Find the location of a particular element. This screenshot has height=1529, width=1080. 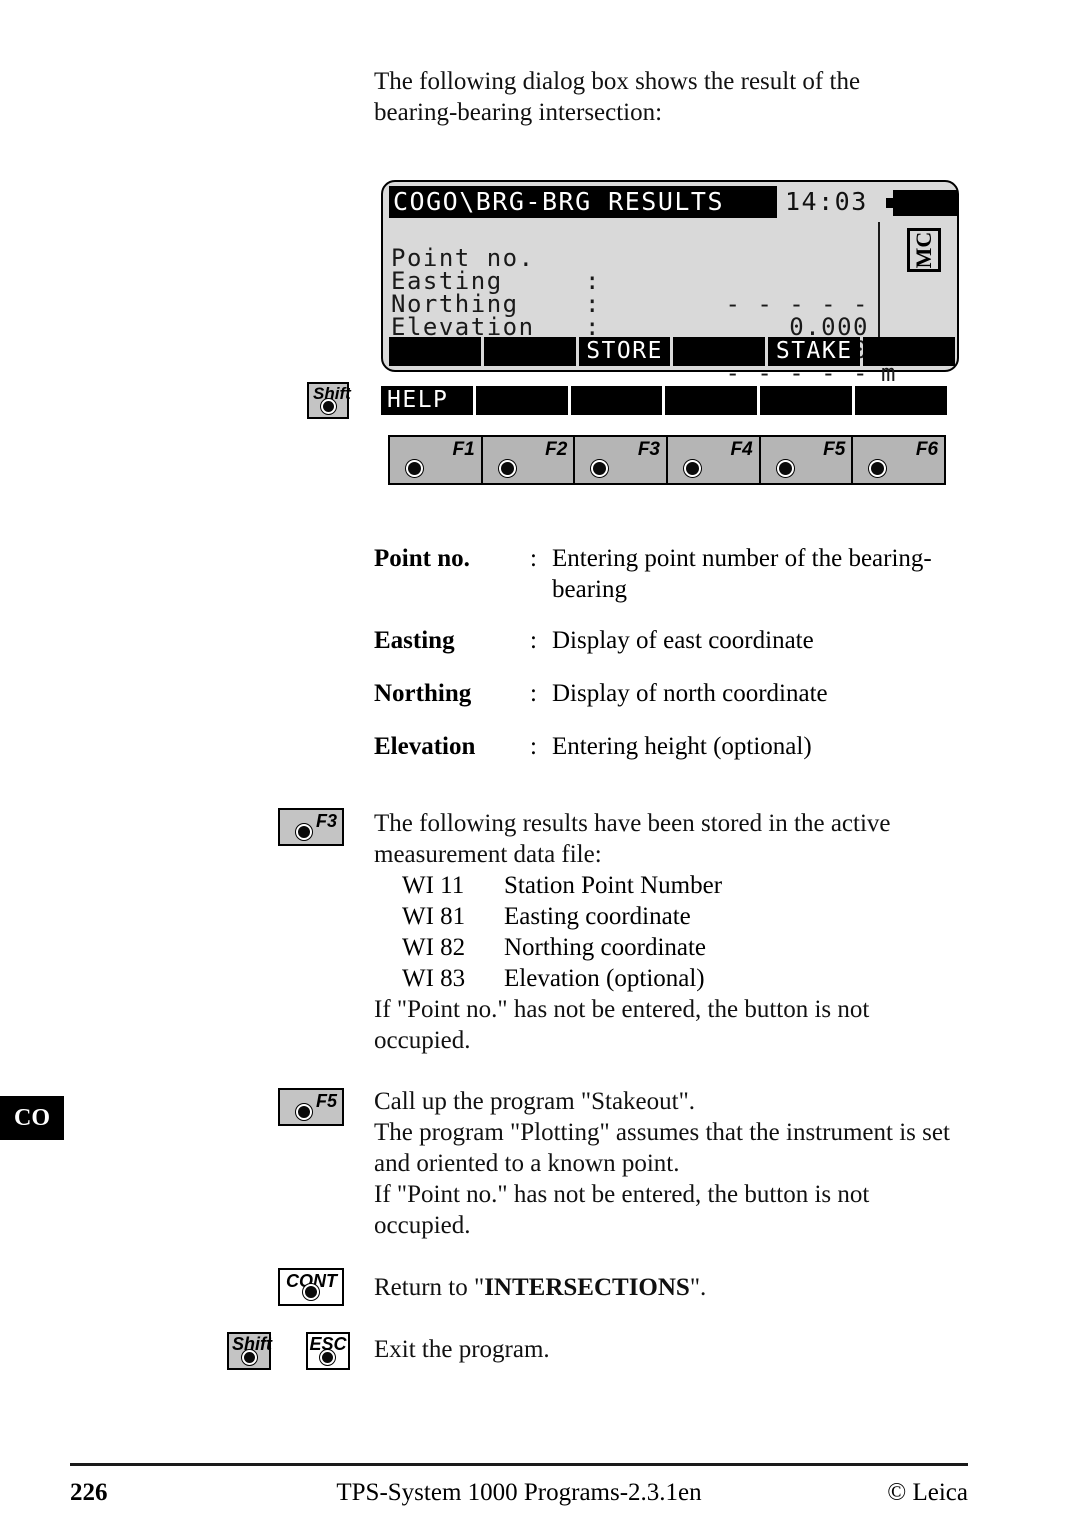

shift-softkey-f3 is located at coordinates (616, 400).